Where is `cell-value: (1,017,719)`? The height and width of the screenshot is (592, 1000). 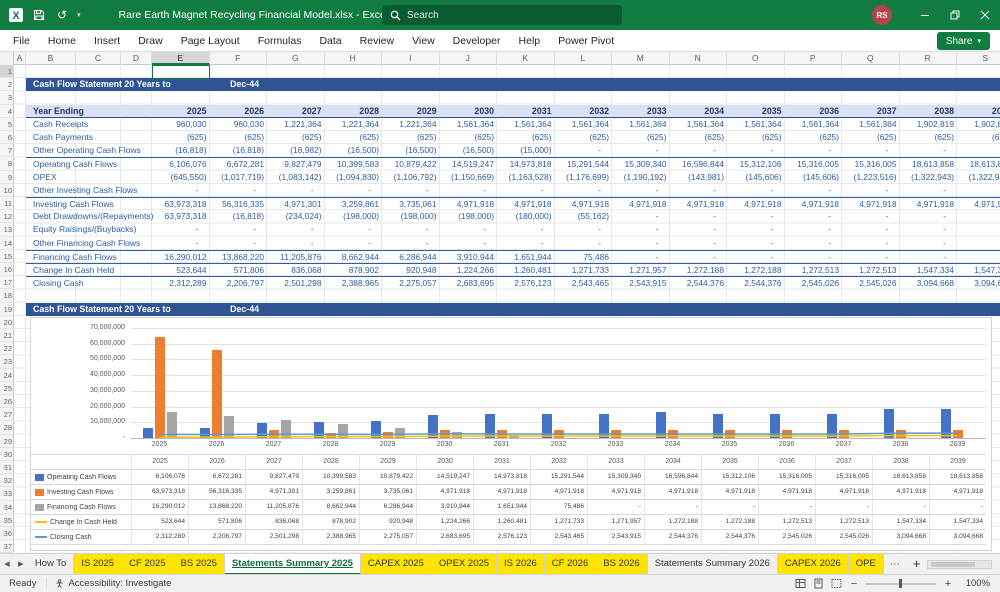 cell-value: (1,017,719) is located at coordinates (239, 177).